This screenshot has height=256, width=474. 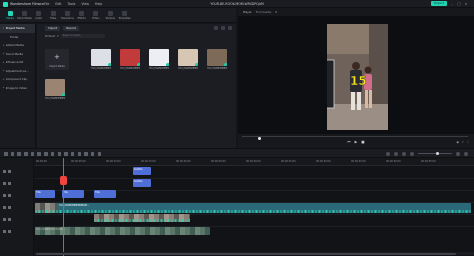 I want to click on filter-icon, so click(x=216, y=28).